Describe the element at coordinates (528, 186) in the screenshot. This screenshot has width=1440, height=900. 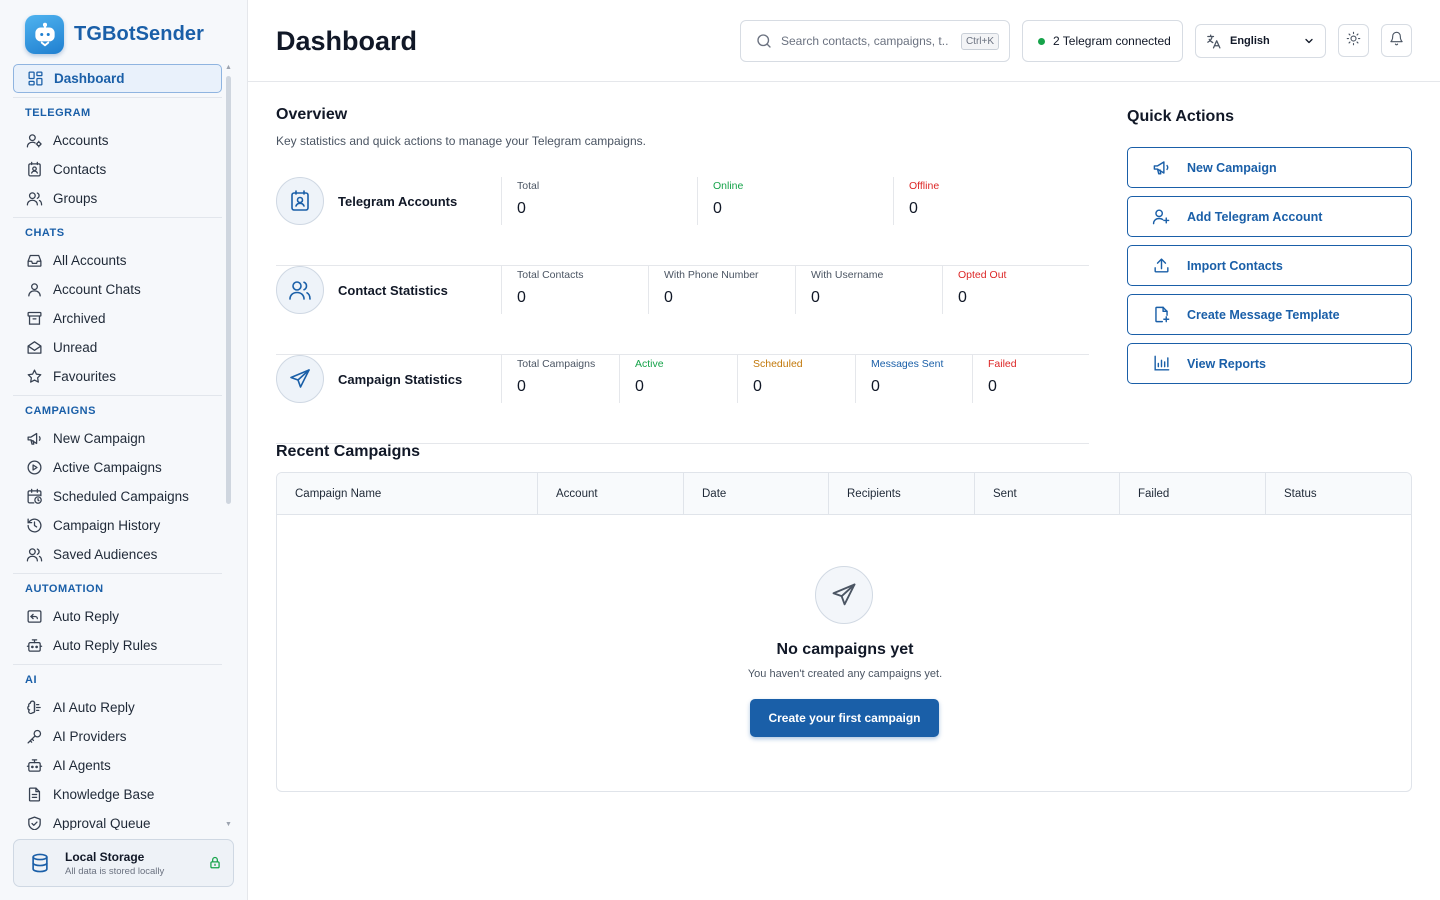
I see `stat-key: Total` at that location.